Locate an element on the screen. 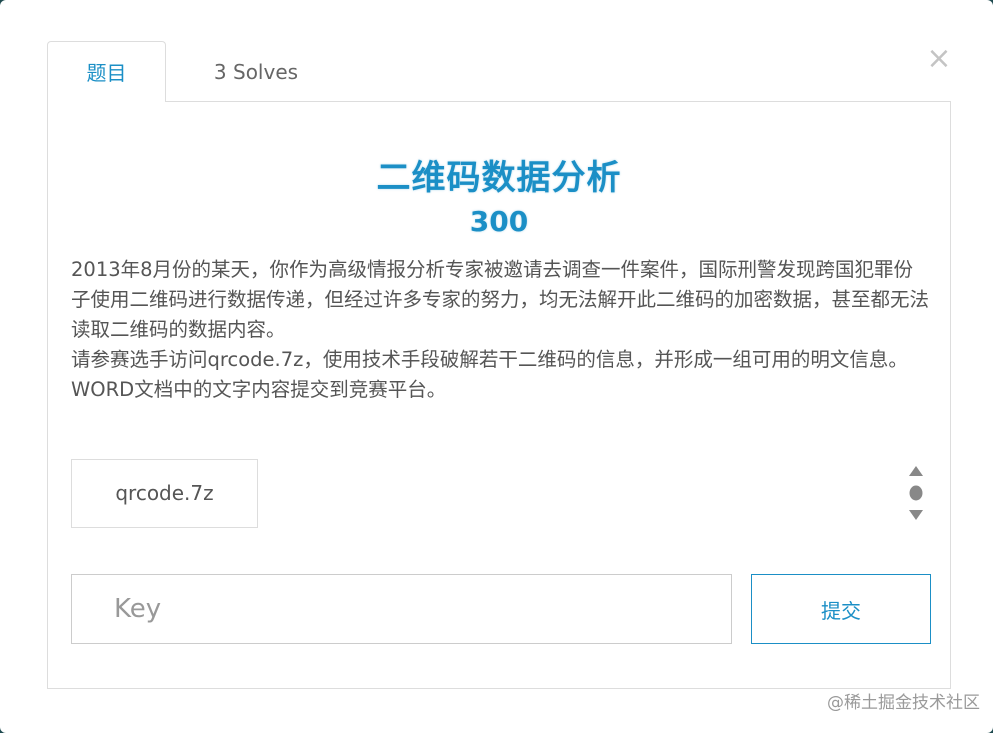  file-download-link: qrcode.7z is located at coordinates (164, 493).